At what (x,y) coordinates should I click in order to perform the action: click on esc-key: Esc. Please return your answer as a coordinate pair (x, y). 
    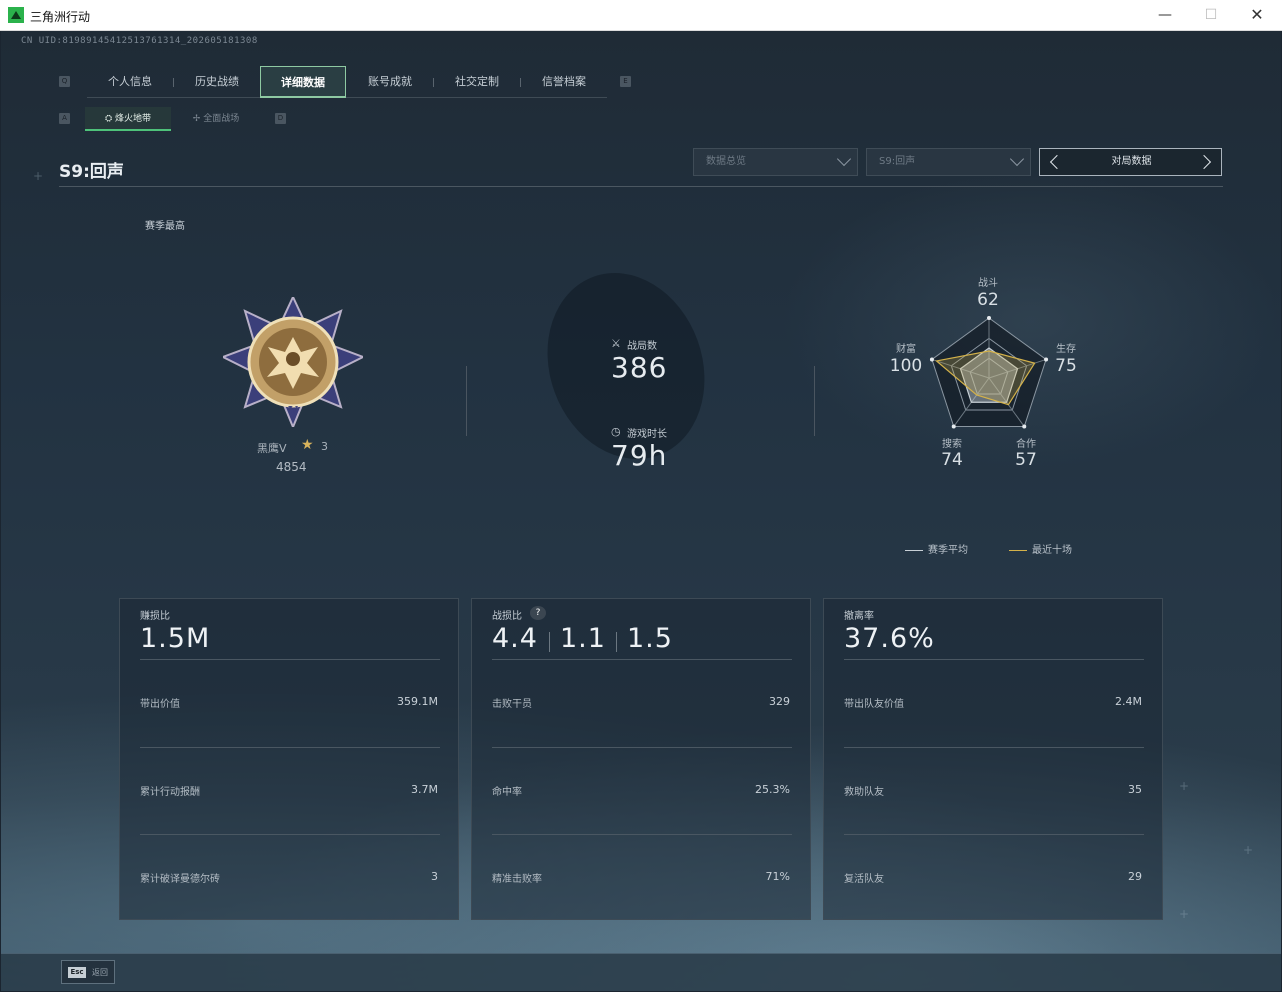
    Looking at the image, I should click on (77, 972).